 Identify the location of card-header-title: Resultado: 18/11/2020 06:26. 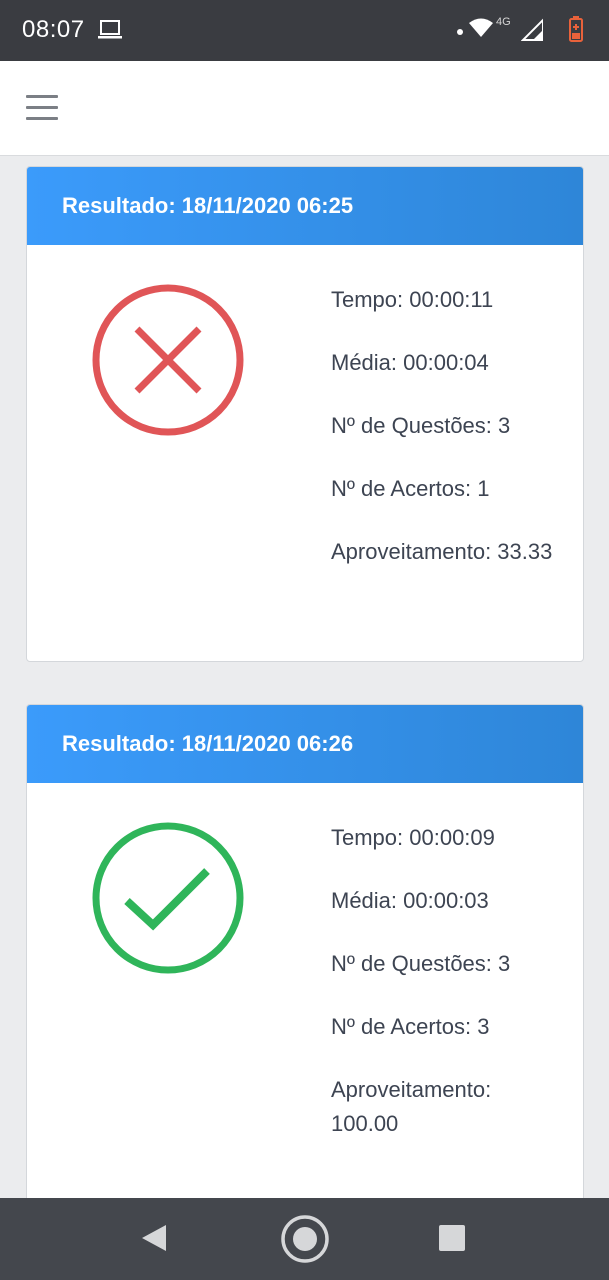
(305, 744).